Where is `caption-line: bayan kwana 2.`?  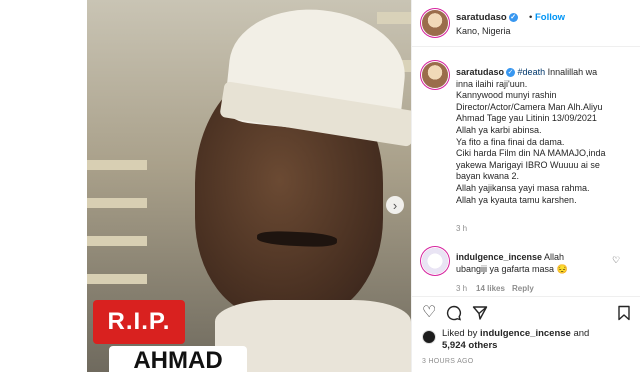 caption-line: bayan kwana 2. is located at coordinates (488, 176).